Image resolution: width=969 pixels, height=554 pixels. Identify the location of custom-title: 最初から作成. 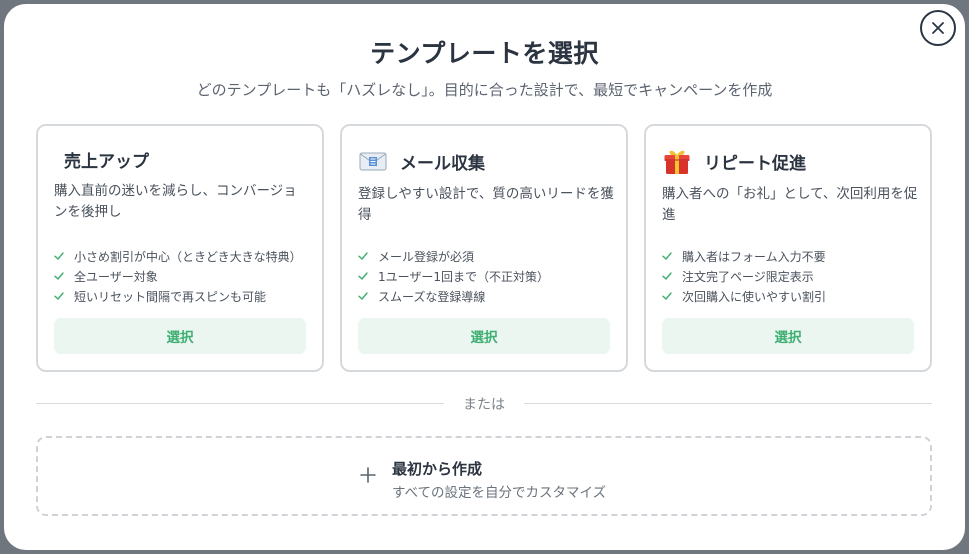
(437, 469).